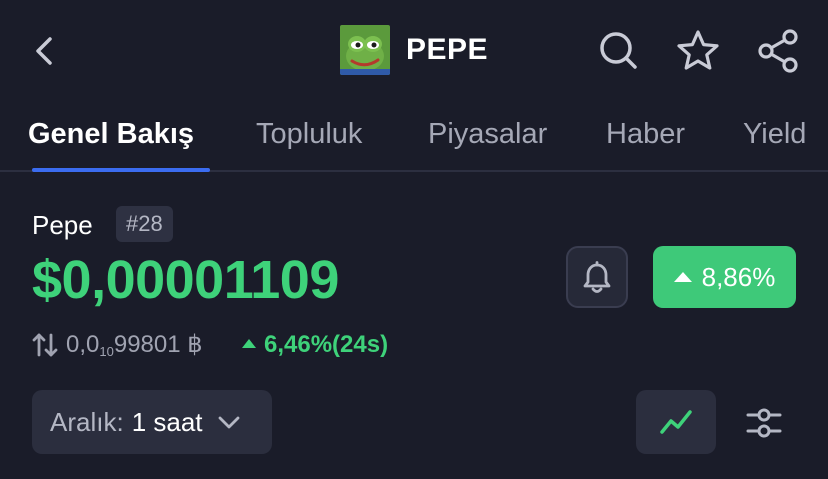 This screenshot has height=479, width=828. Describe the element at coordinates (87, 422) in the screenshot. I see `range-label: Aralık:` at that location.